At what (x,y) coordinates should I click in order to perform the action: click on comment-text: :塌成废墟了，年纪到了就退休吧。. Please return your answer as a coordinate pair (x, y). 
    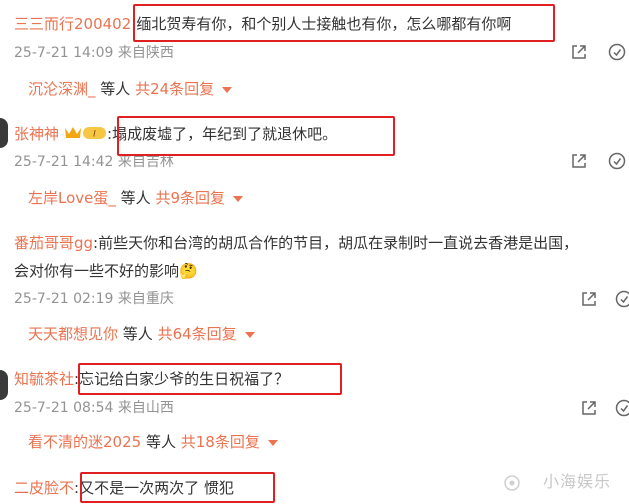
    Looking at the image, I should click on (222, 134).